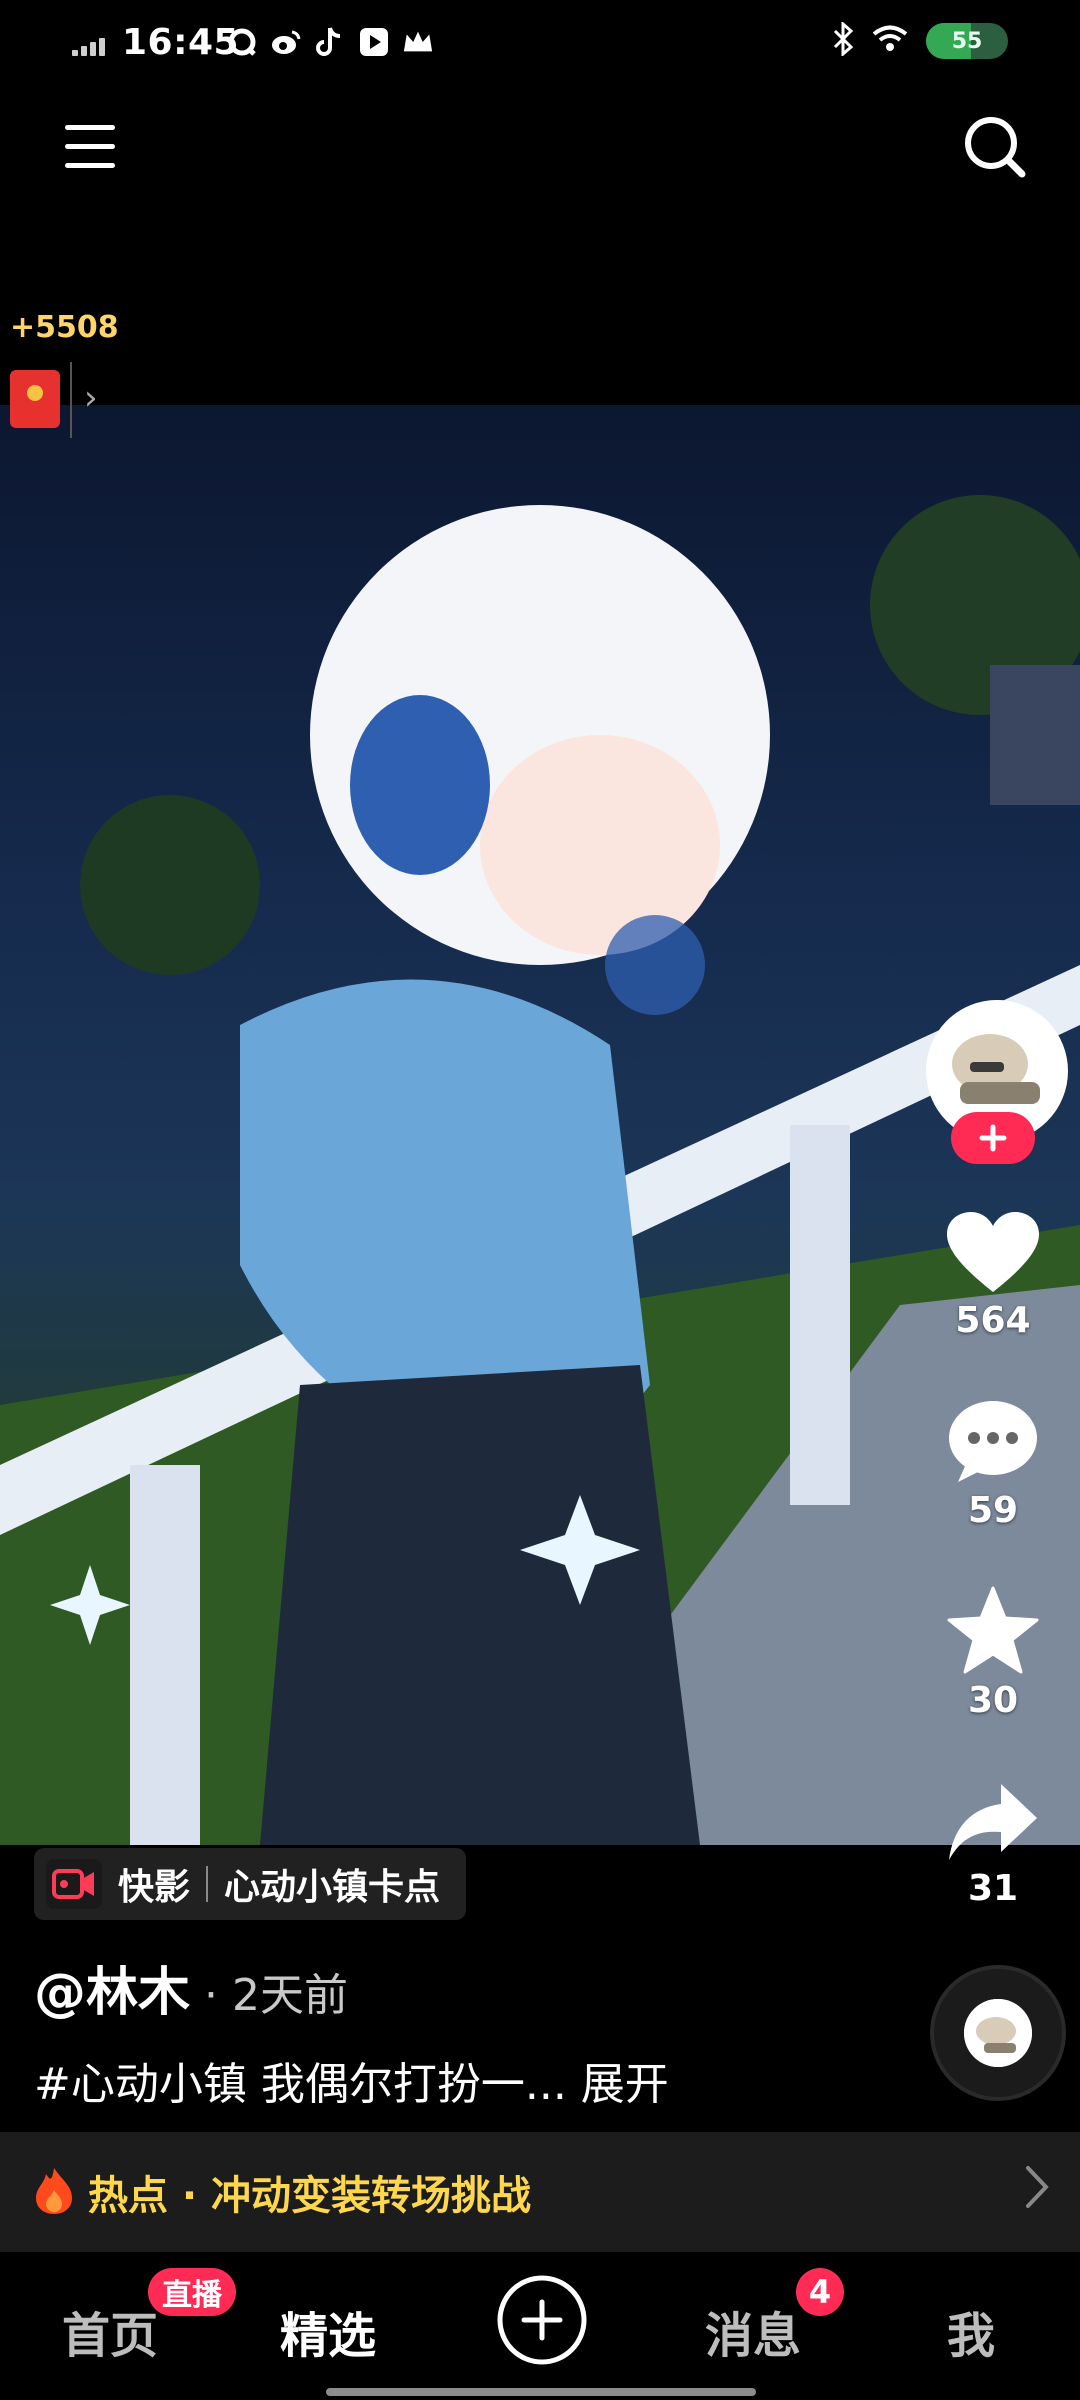  I want to click on heart-icon, so click(993, 1252).